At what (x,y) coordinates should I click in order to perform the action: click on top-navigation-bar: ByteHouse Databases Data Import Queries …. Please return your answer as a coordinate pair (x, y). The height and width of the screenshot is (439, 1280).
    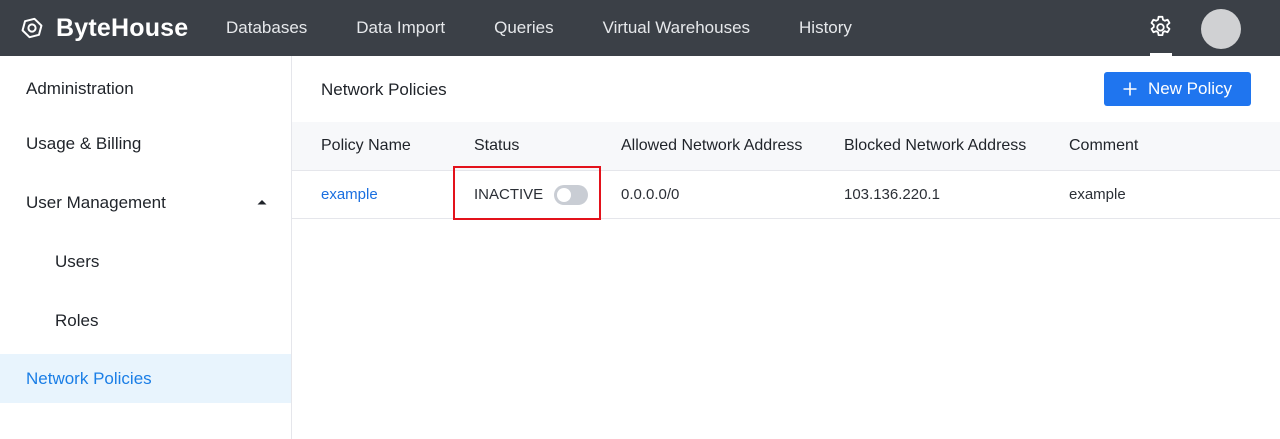
    Looking at the image, I should click on (640, 28).